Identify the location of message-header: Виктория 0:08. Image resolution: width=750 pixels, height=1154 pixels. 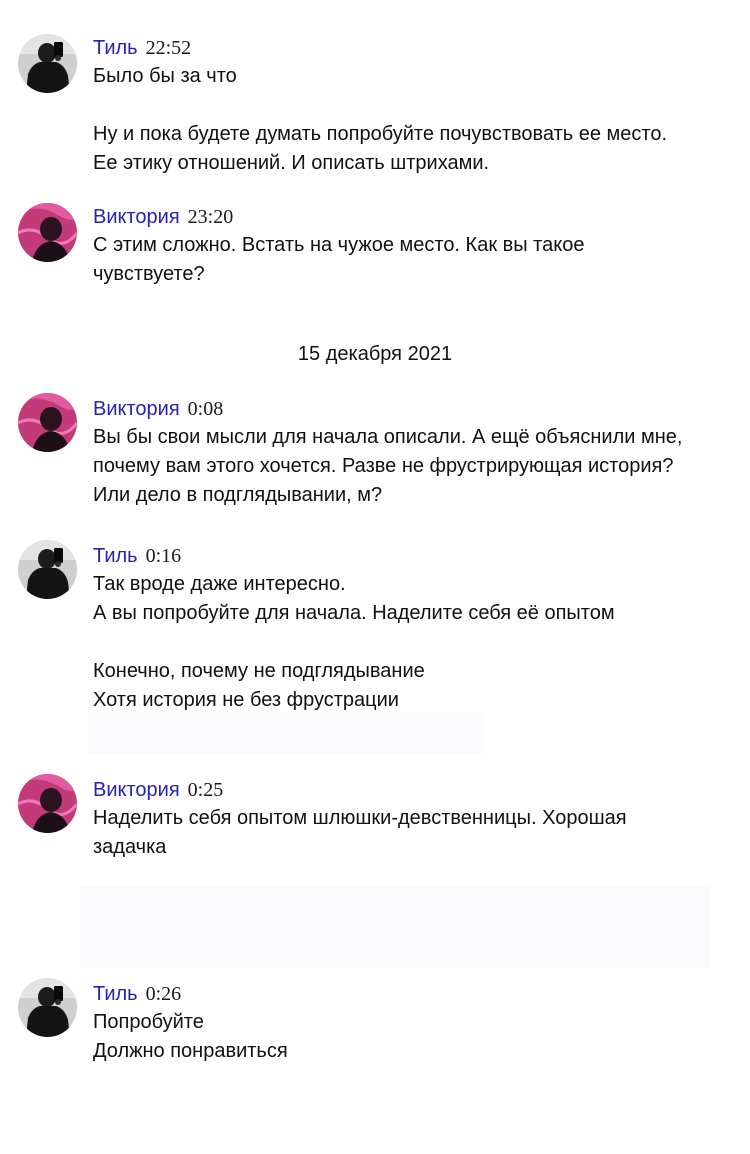
(158, 409).